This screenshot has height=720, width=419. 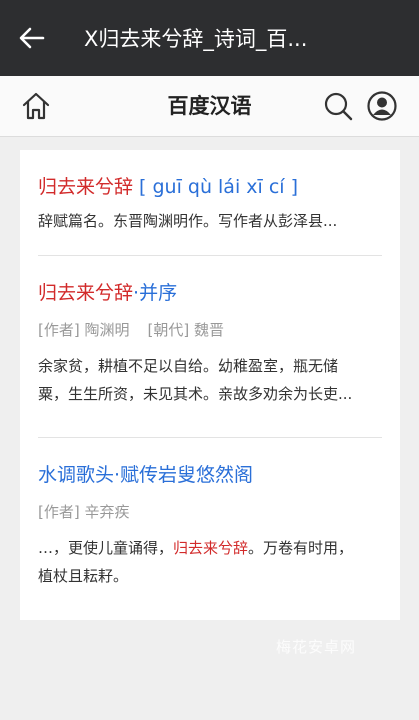 What do you see at coordinates (86, 187) in the screenshot?
I see `result-title-text: 归去来兮辞` at bounding box center [86, 187].